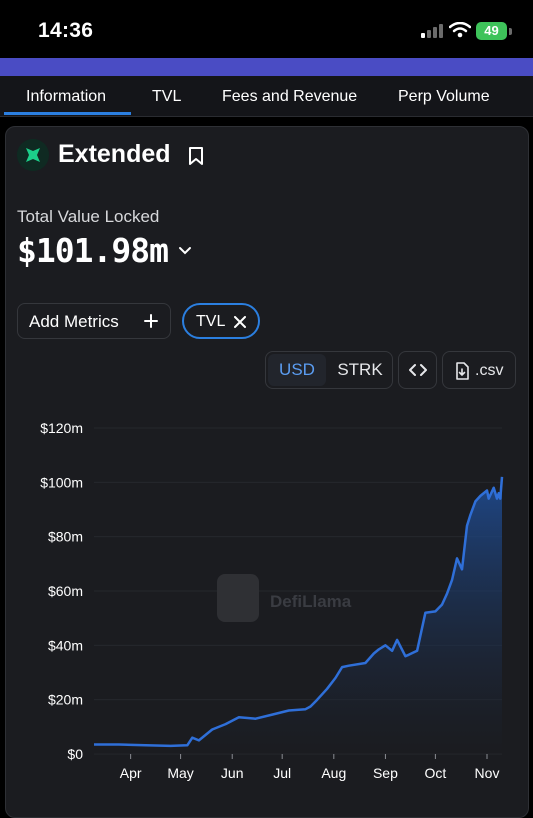 This screenshot has width=533, height=818. Describe the element at coordinates (311, 601) in the screenshot. I see `watermark-text: DefiLlama` at that location.